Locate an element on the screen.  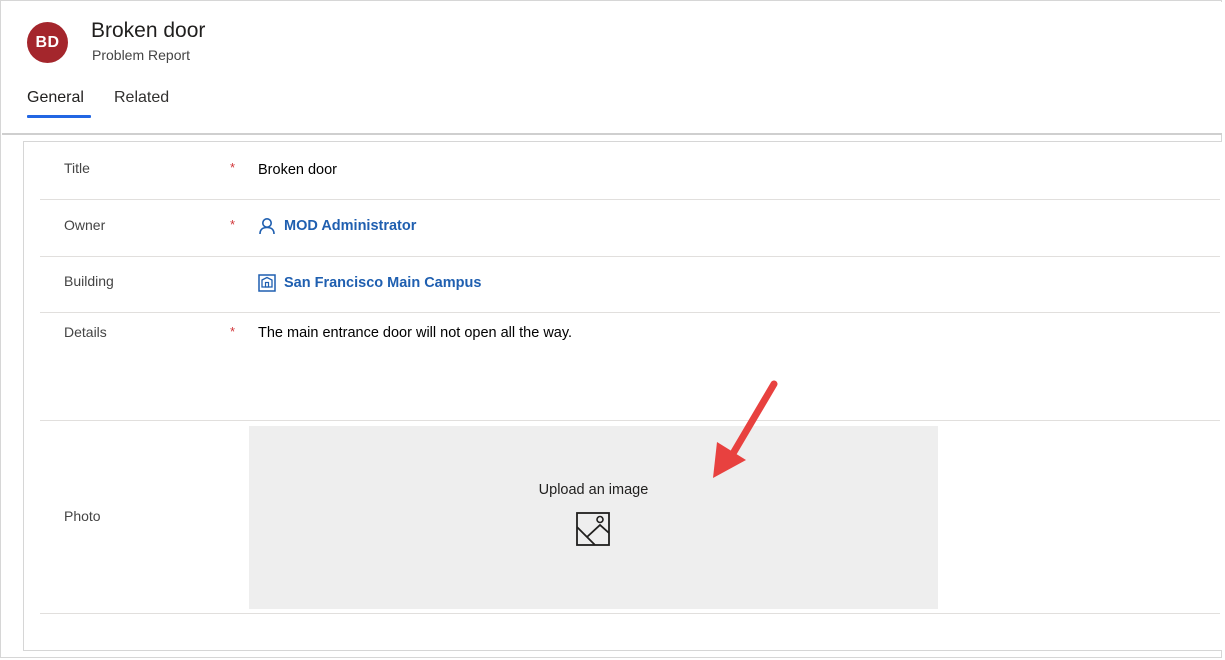
title-label: Title is located at coordinates (77, 168).